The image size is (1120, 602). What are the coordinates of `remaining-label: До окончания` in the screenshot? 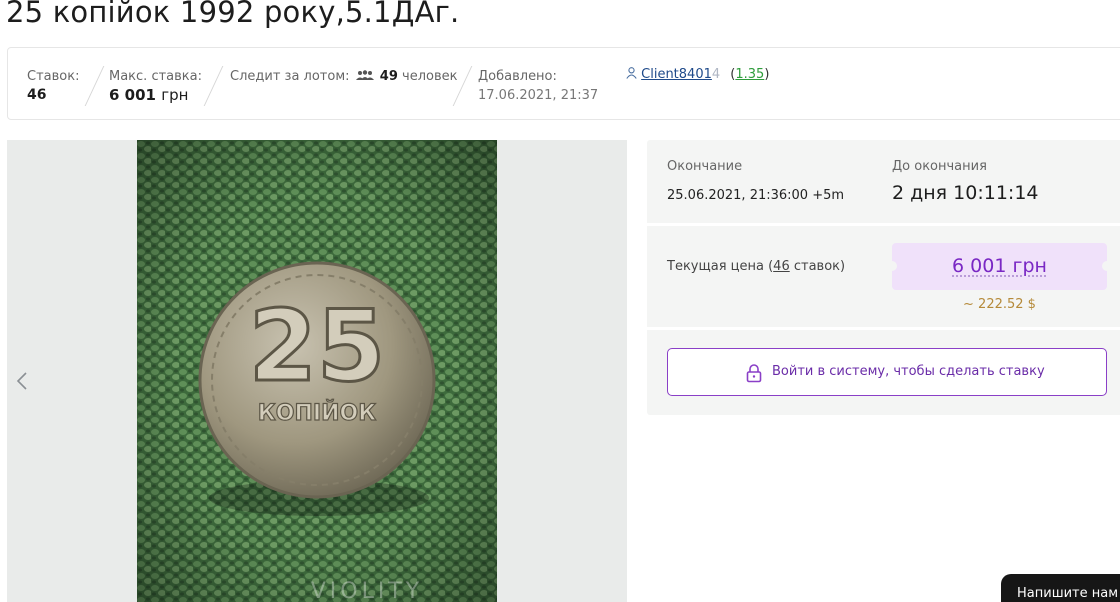 It's located at (939, 166).